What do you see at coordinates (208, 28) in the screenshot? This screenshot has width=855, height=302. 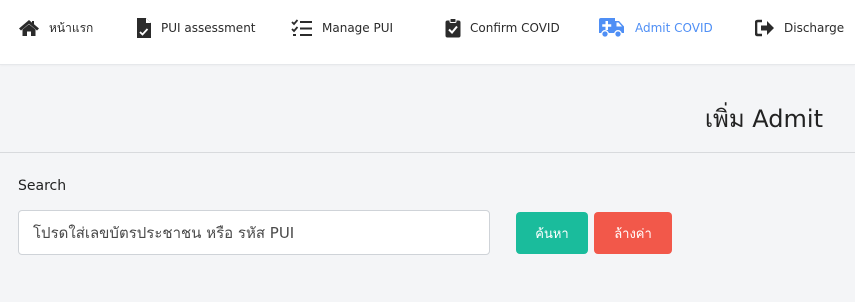 I see `nav-item-label: PUI assessment` at bounding box center [208, 28].